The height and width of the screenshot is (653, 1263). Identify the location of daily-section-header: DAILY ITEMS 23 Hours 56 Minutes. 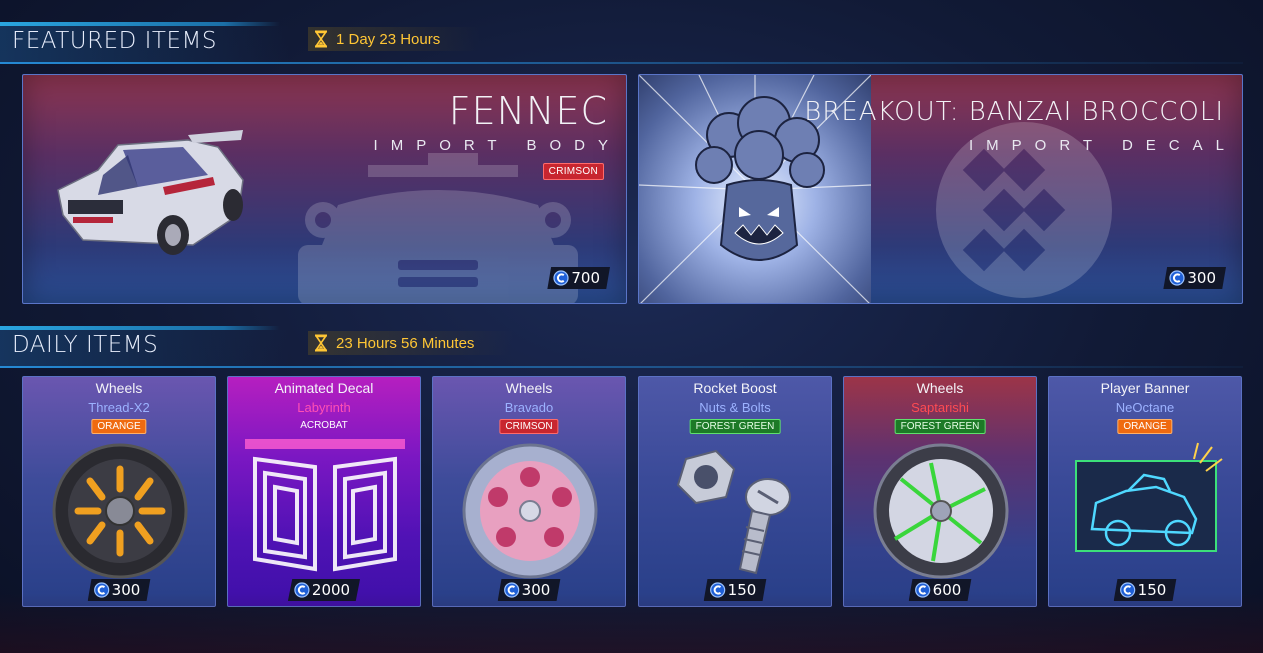
(631, 347).